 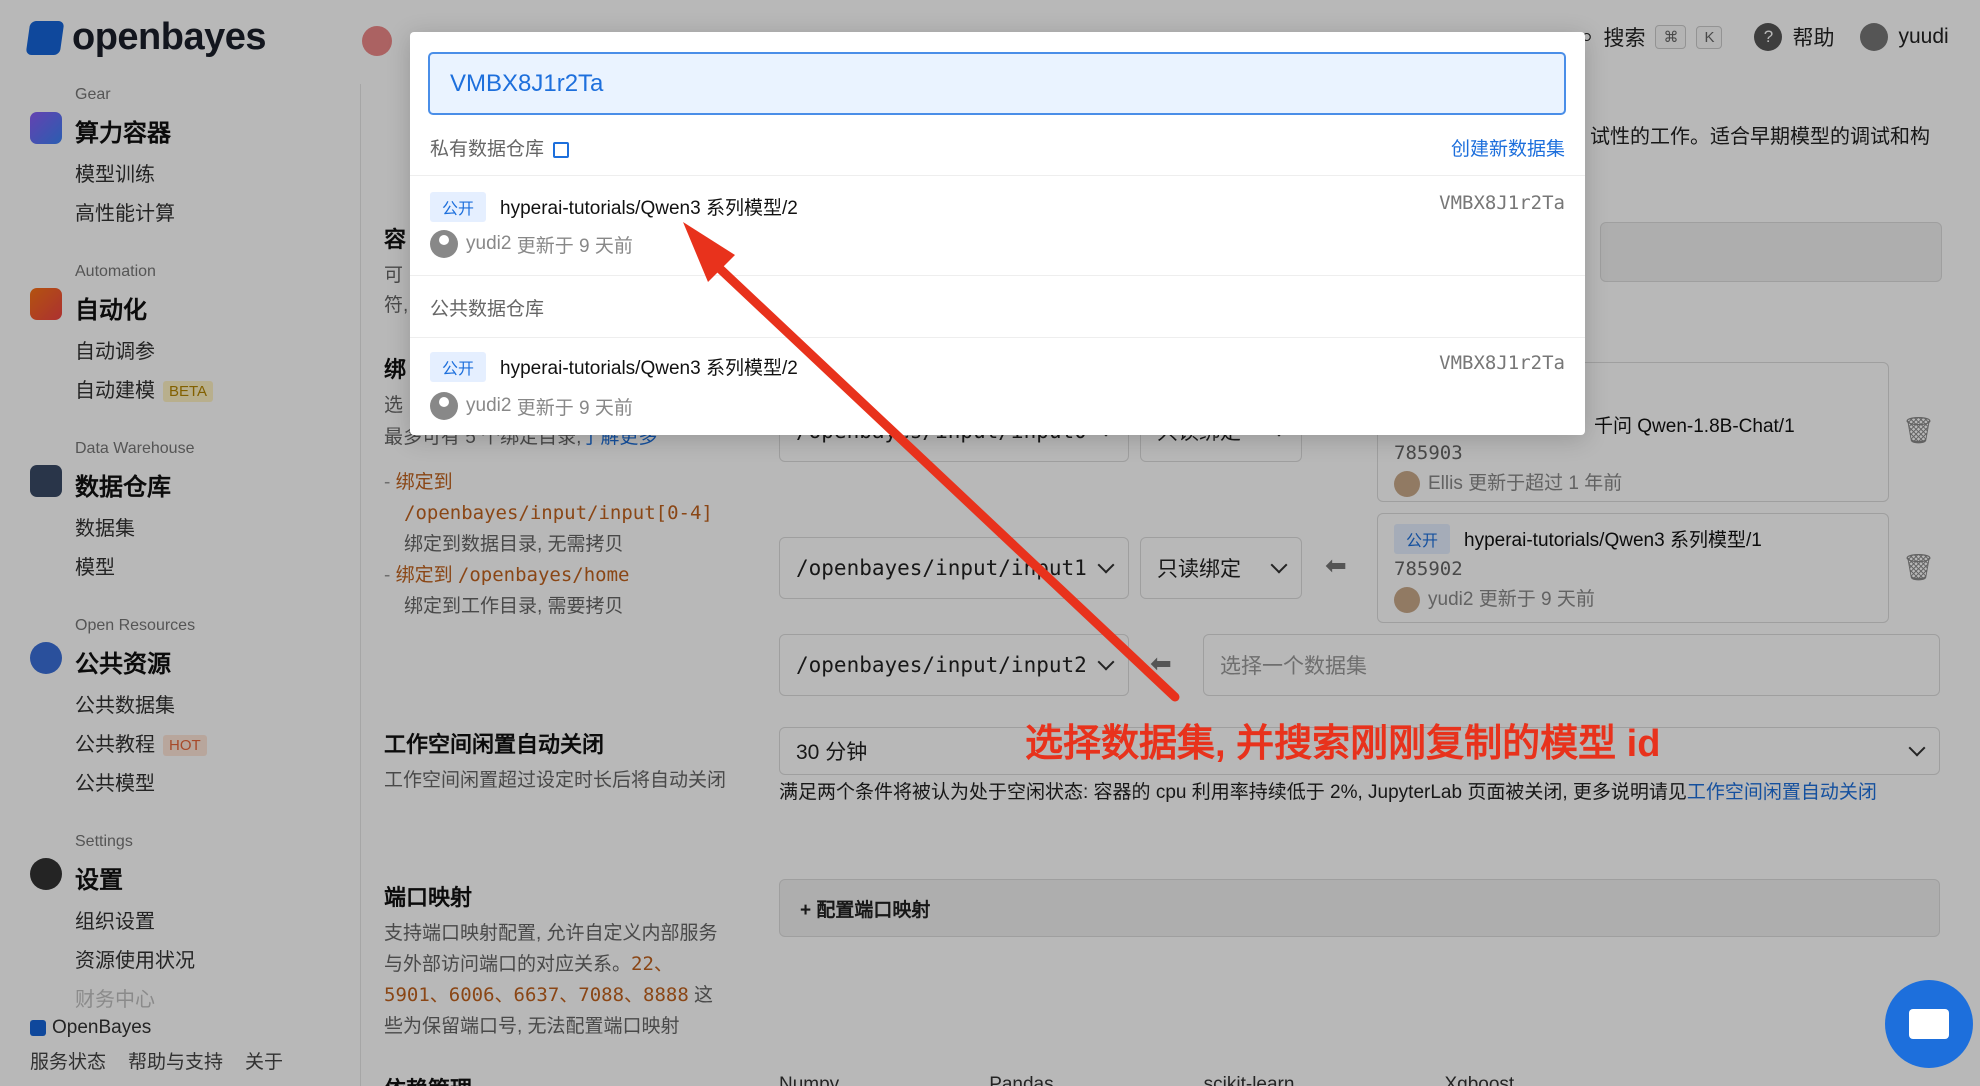 I want to click on chat-support-button, so click(x=1929, y=1024).